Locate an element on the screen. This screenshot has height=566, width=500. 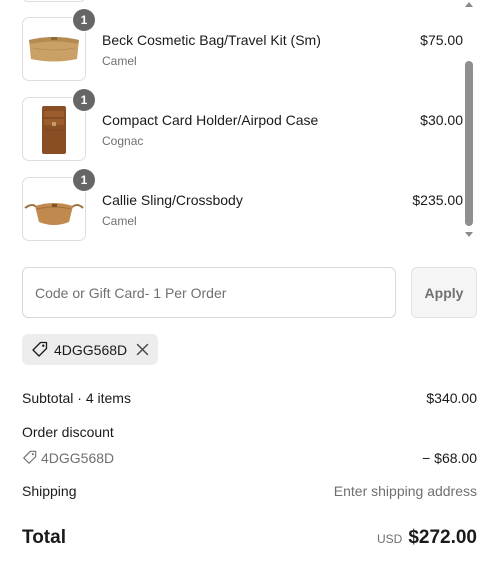
product-price: $75.00 is located at coordinates (441, 40).